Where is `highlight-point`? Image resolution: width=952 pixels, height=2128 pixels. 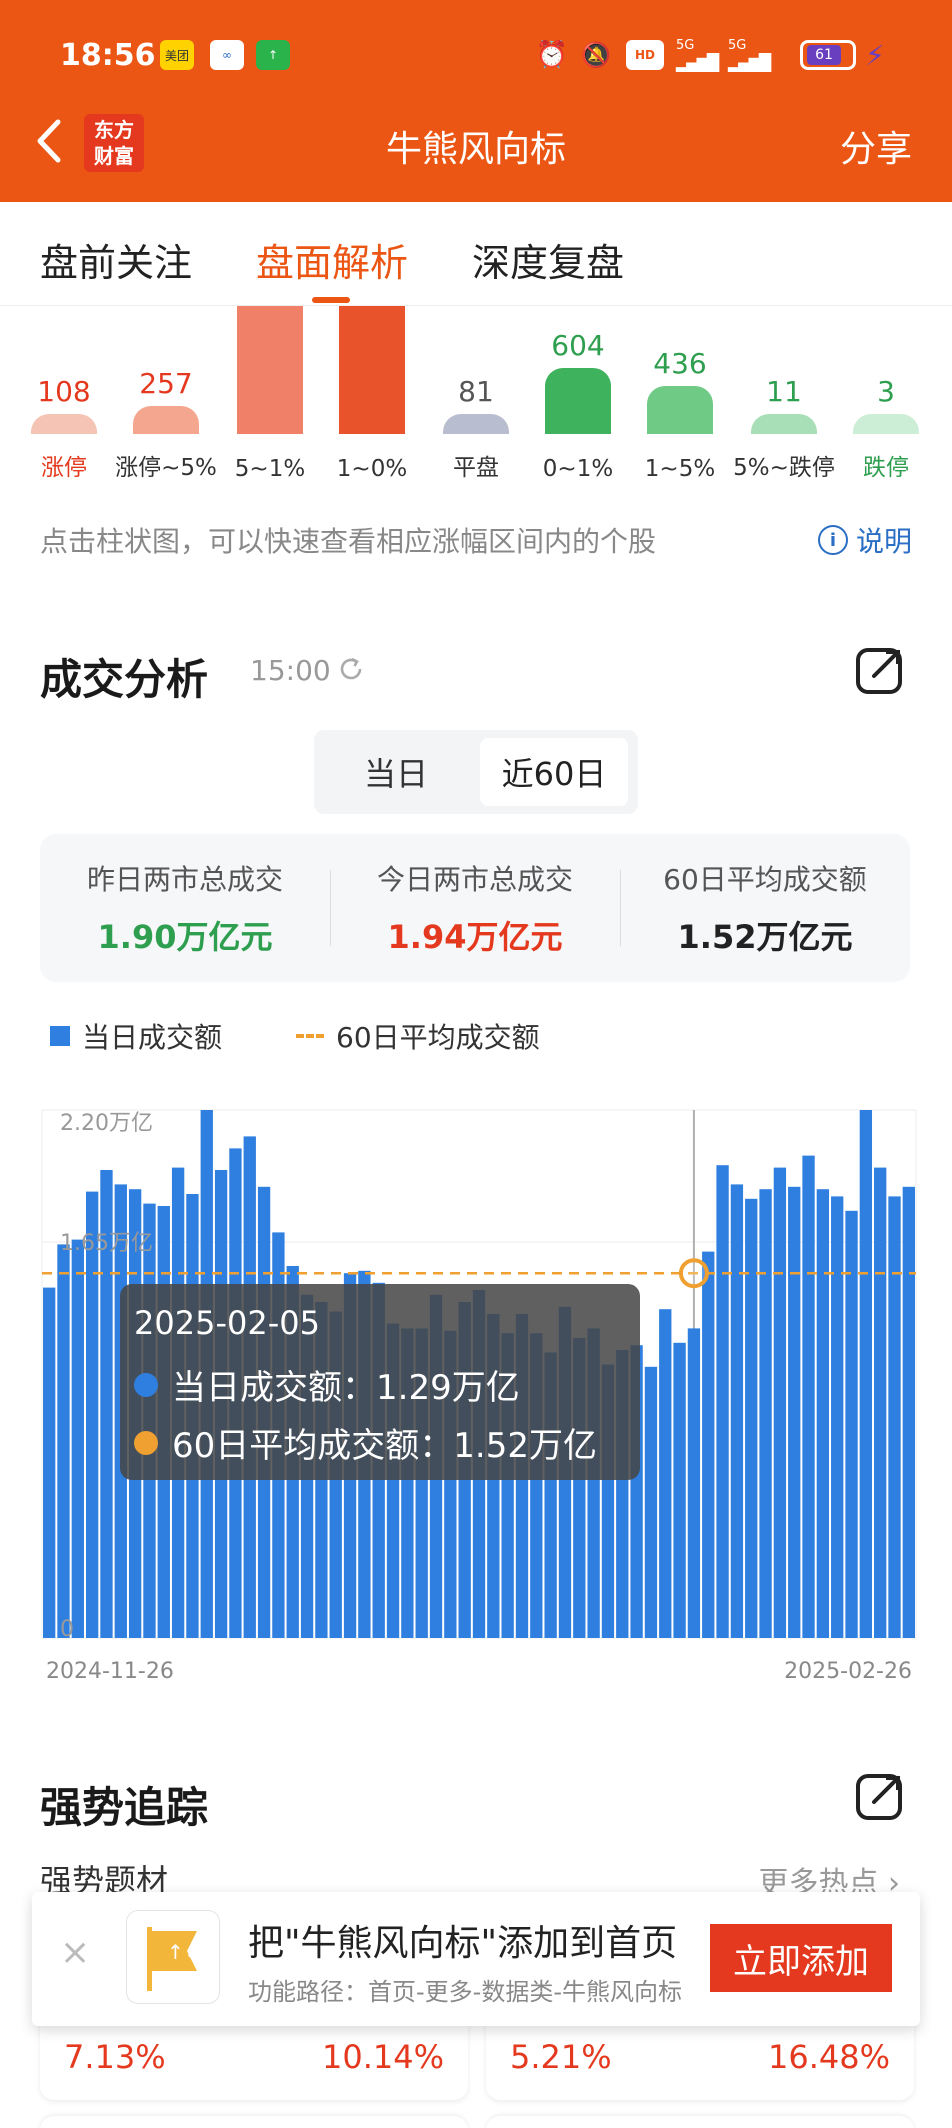
highlight-point is located at coordinates (693, 1273).